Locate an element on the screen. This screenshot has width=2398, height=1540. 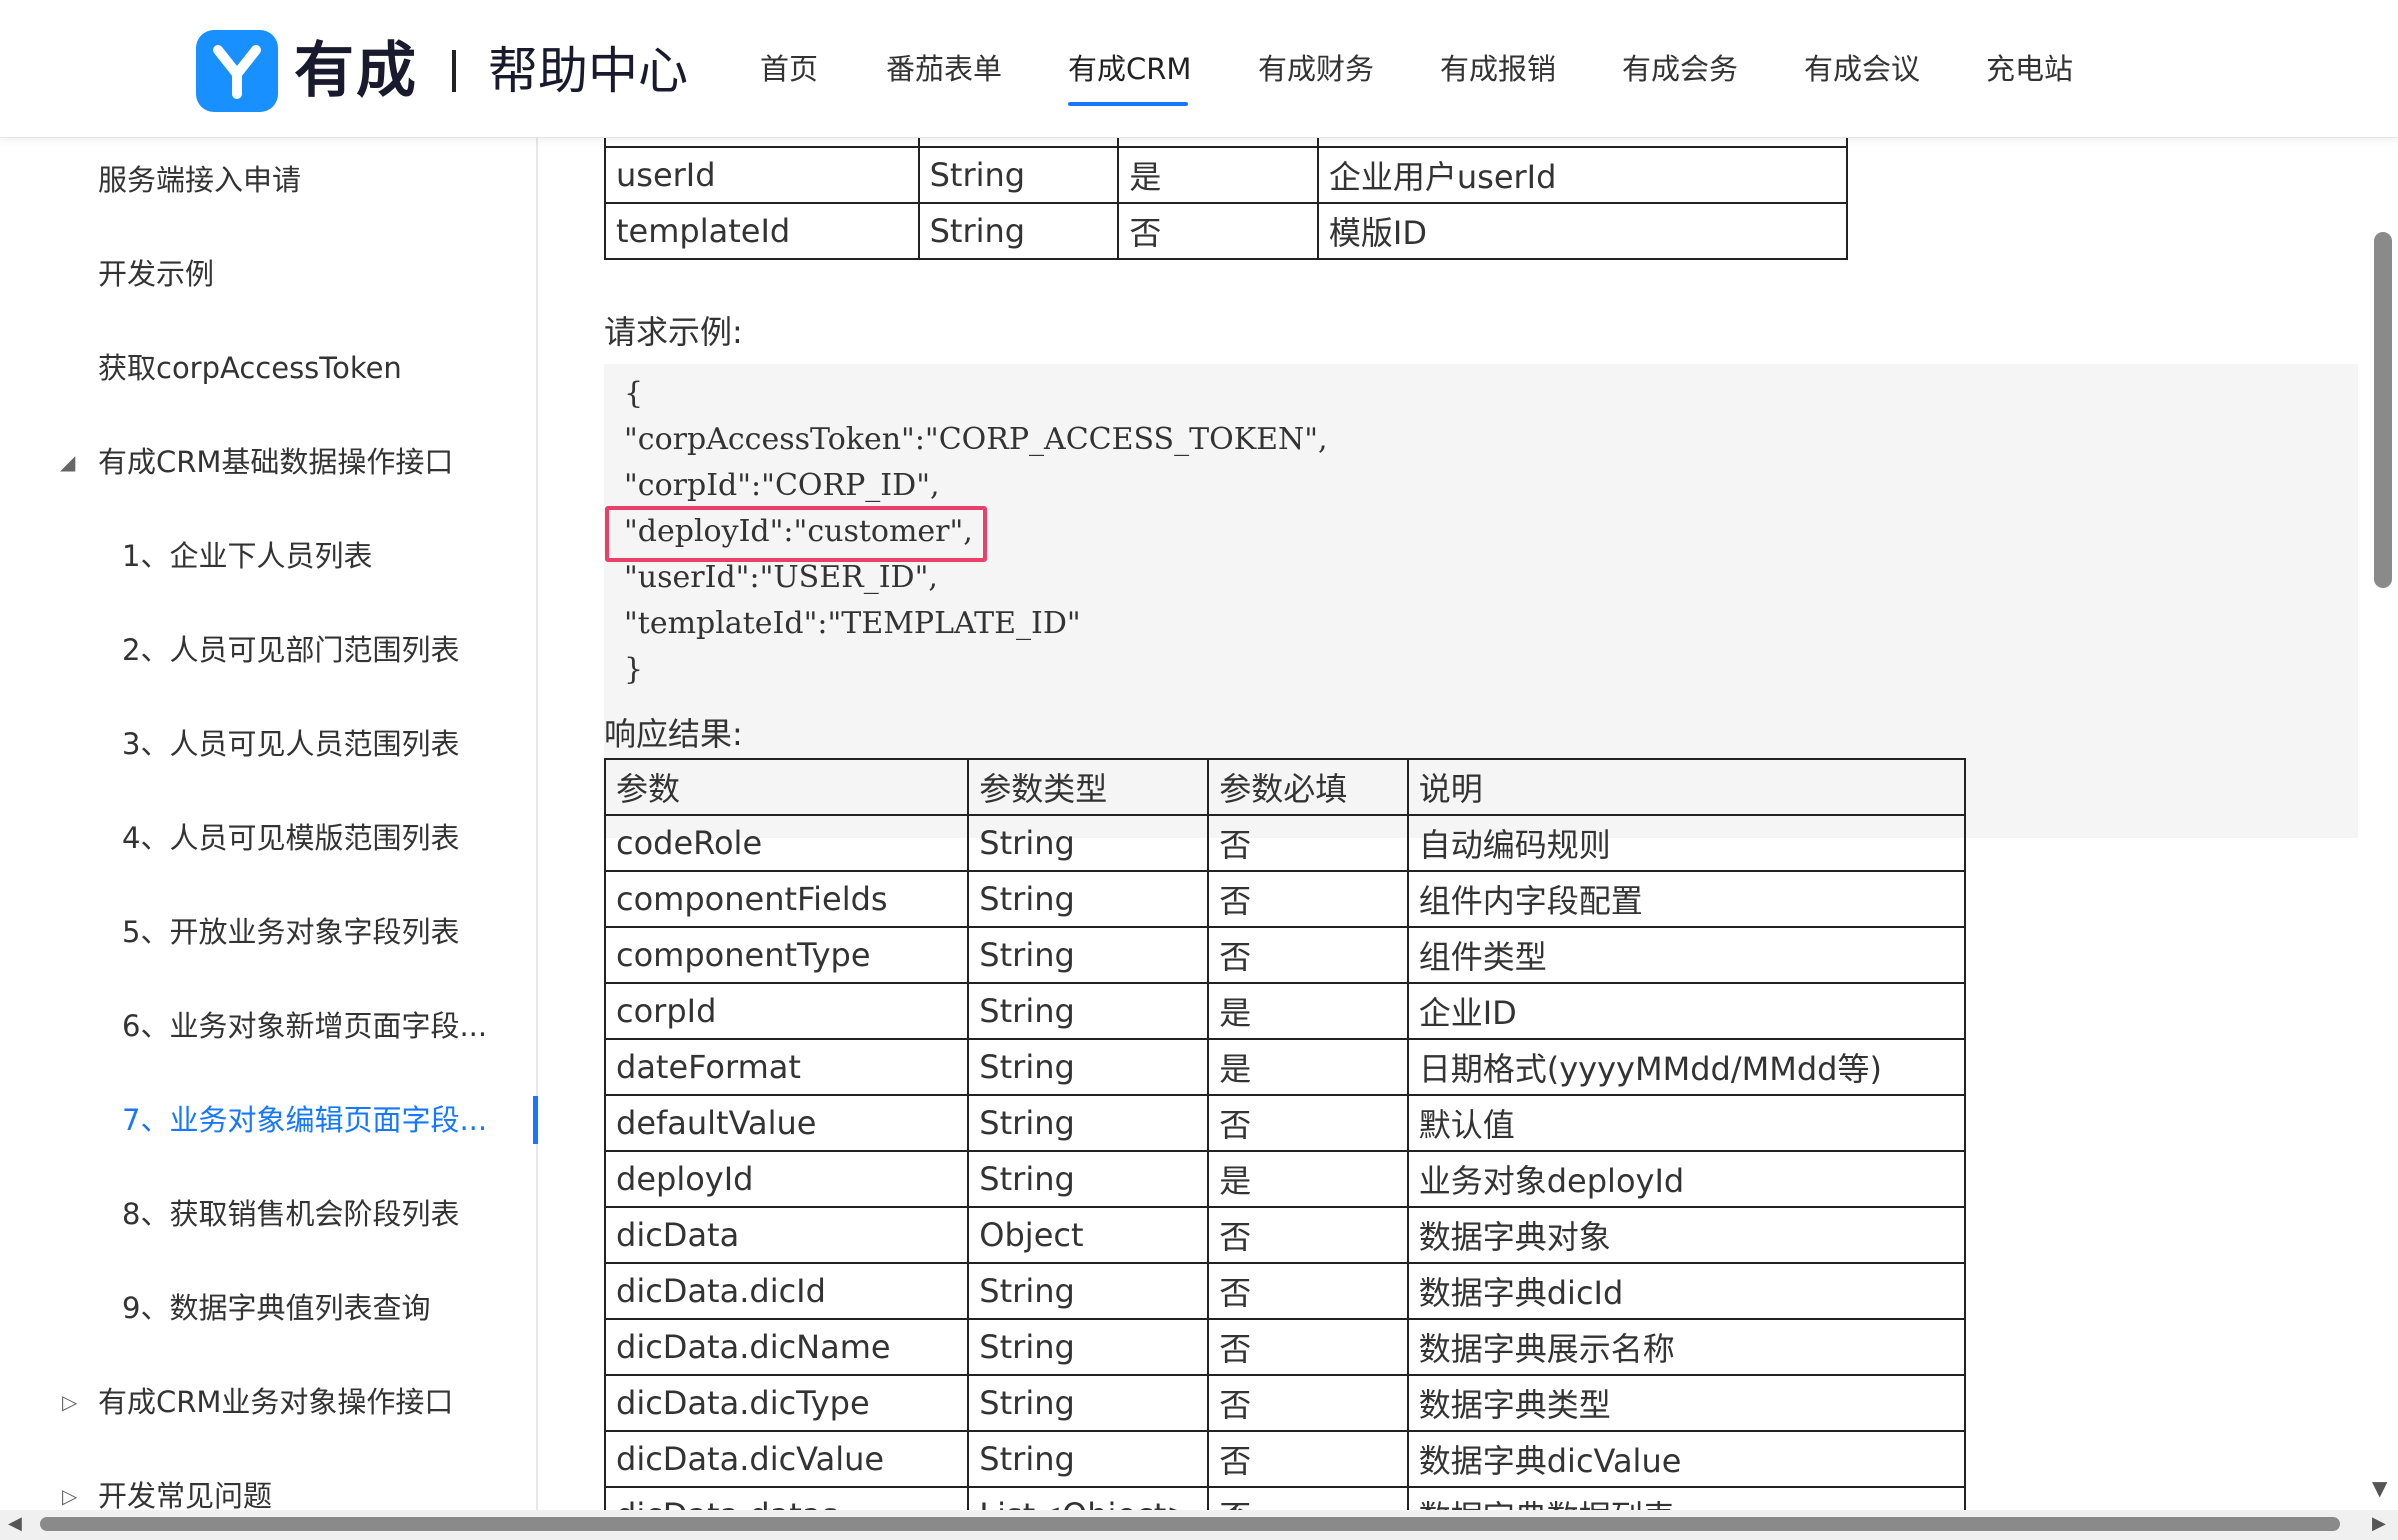
table-row: corpId String 是企业ID is located at coordinates (1285, 1011).